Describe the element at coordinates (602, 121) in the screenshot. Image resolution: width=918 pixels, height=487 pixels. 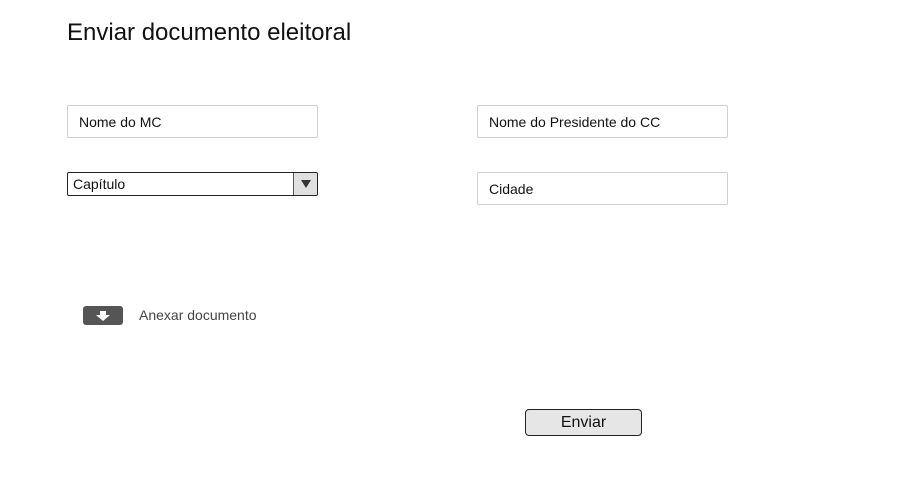
I see `president-name-field` at that location.